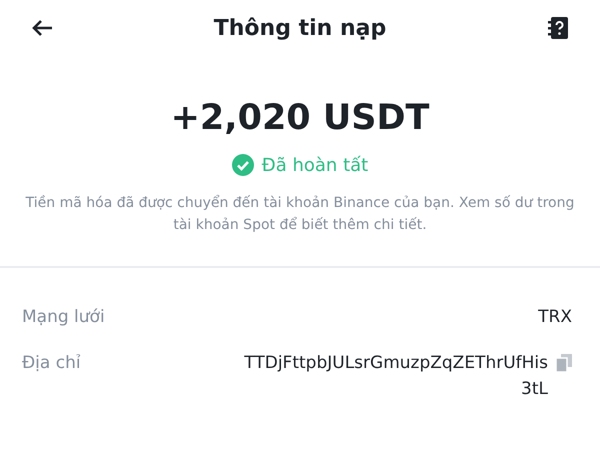  What do you see at coordinates (42, 28) in the screenshot?
I see `back-arrow-icon` at bounding box center [42, 28].